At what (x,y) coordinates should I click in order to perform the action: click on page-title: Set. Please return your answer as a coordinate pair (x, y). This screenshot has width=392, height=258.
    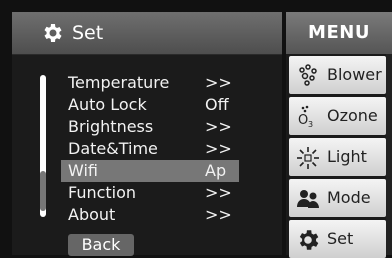
    Looking at the image, I should click on (88, 33).